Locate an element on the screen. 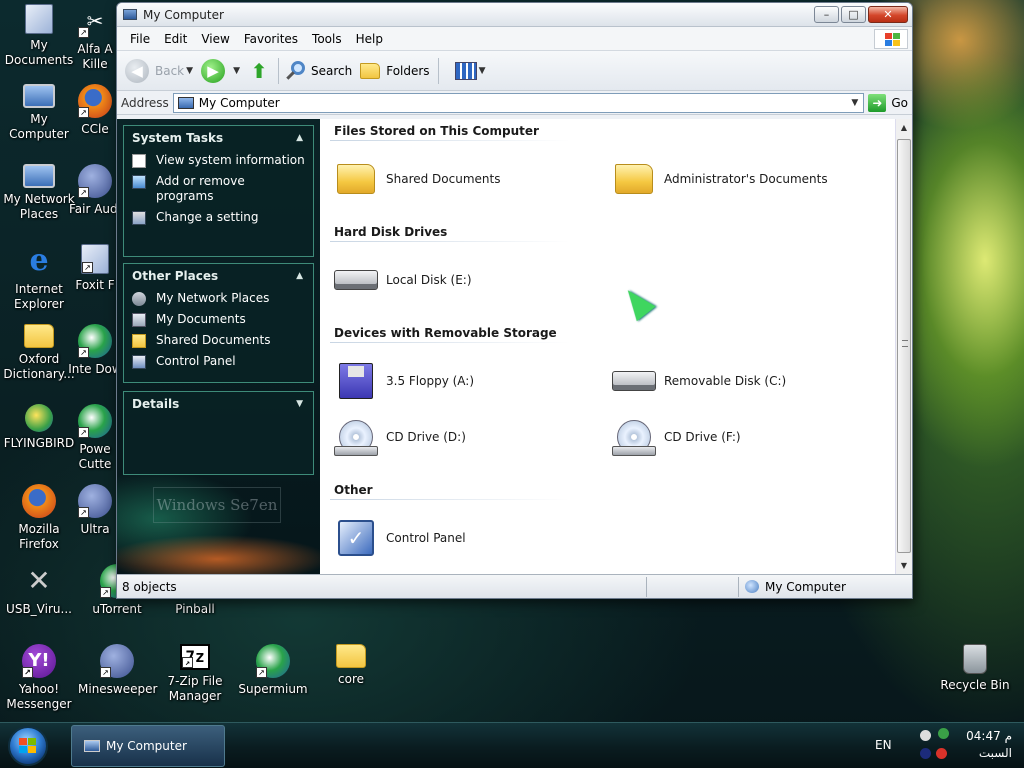 The image size is (1024, 768). taskbar-button-my-computer: My Computer is located at coordinates (148, 746).